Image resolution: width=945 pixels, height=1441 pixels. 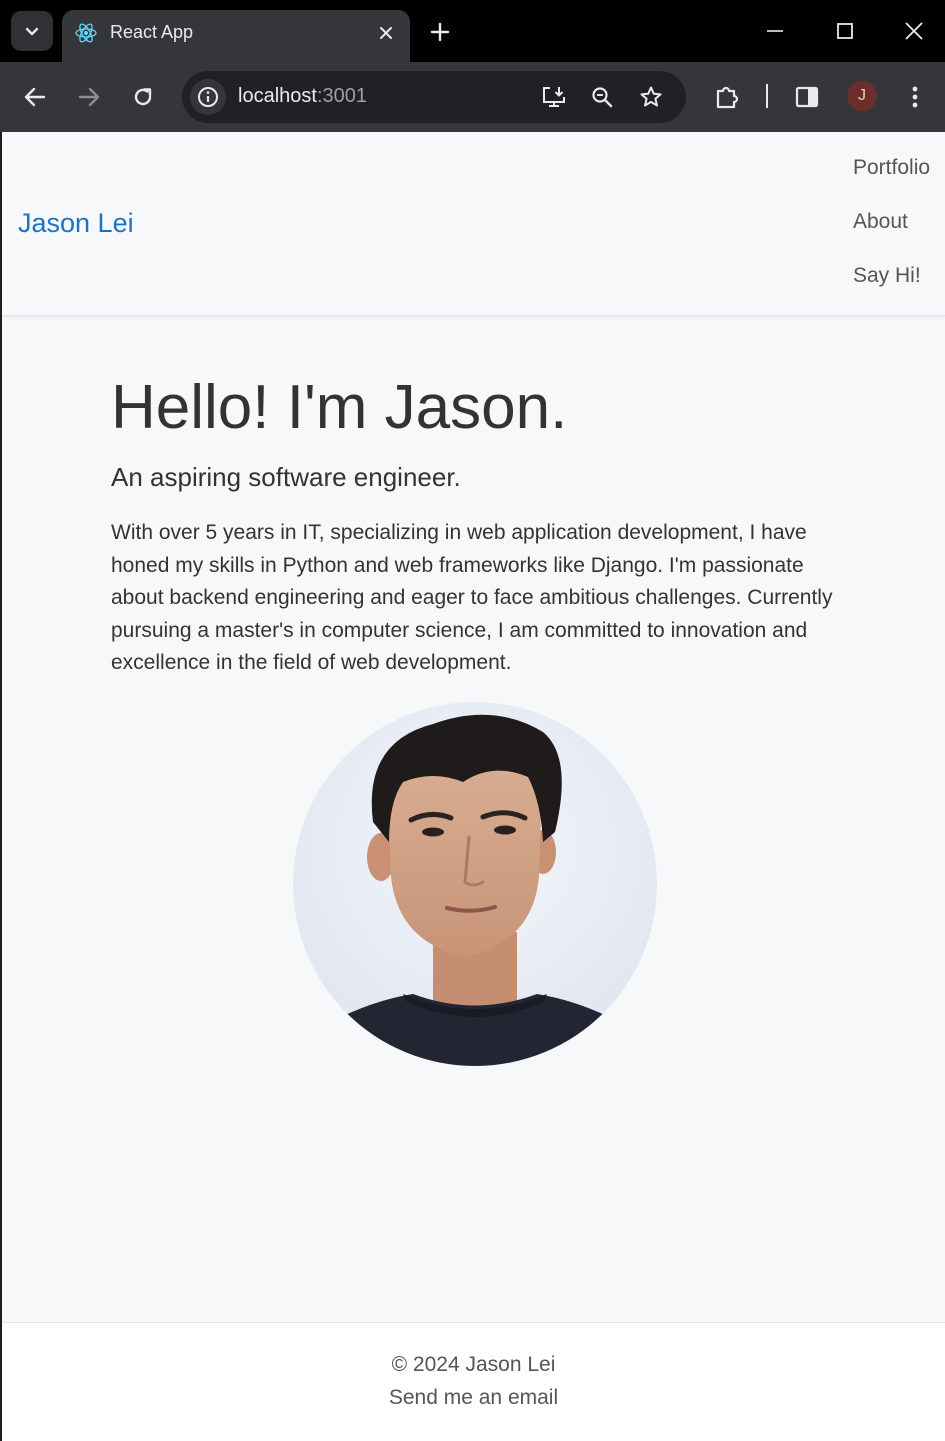 I want to click on hero-title: Hello! I'm Jason., so click(x=339, y=407).